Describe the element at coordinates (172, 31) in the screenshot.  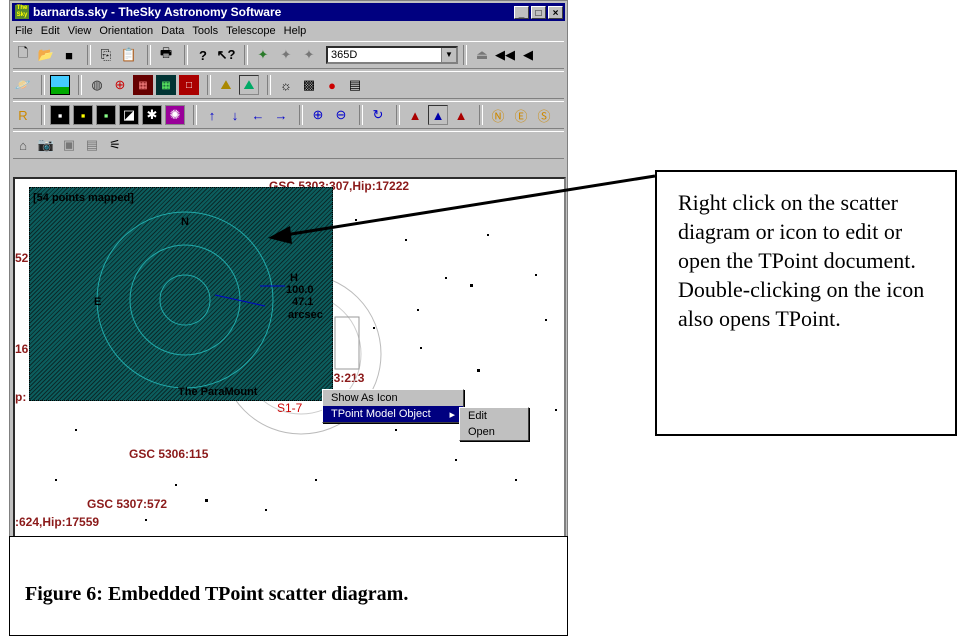
I see `menu-data: Data` at that location.